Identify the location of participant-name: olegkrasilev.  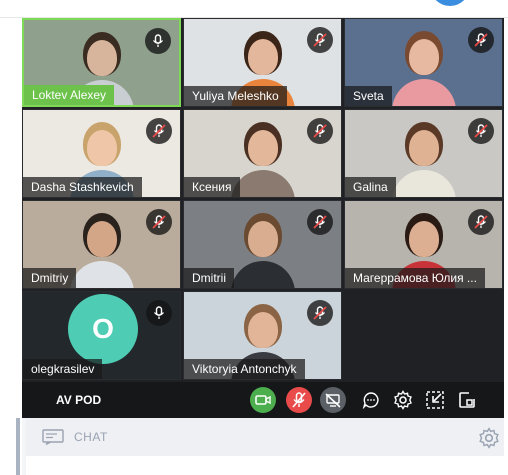
(63, 369).